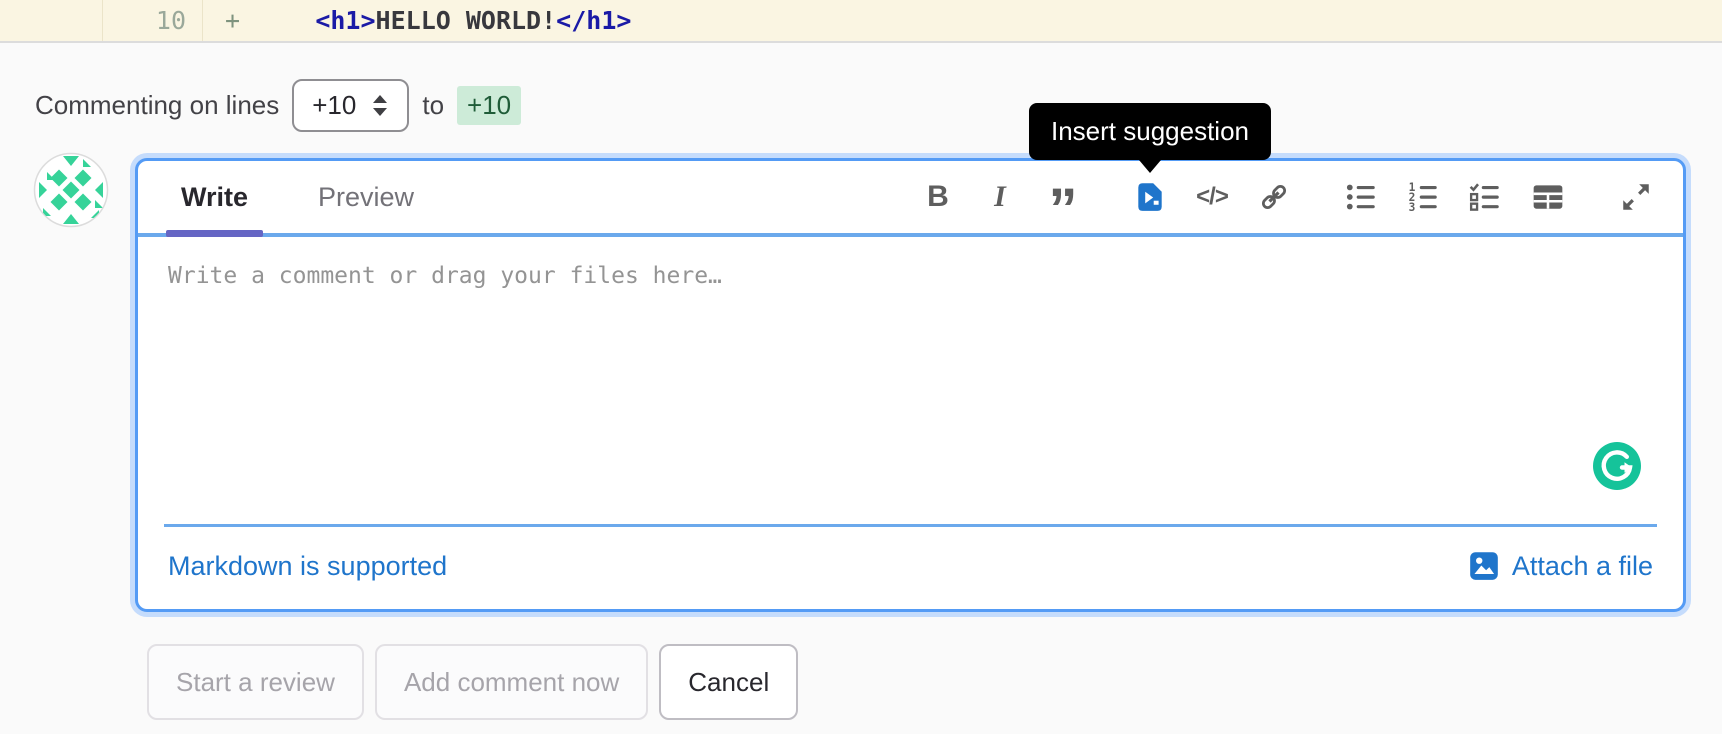 Image resolution: width=1722 pixels, height=756 pixels. What do you see at coordinates (380, 105) in the screenshot?
I see `select-caret-icon` at bounding box center [380, 105].